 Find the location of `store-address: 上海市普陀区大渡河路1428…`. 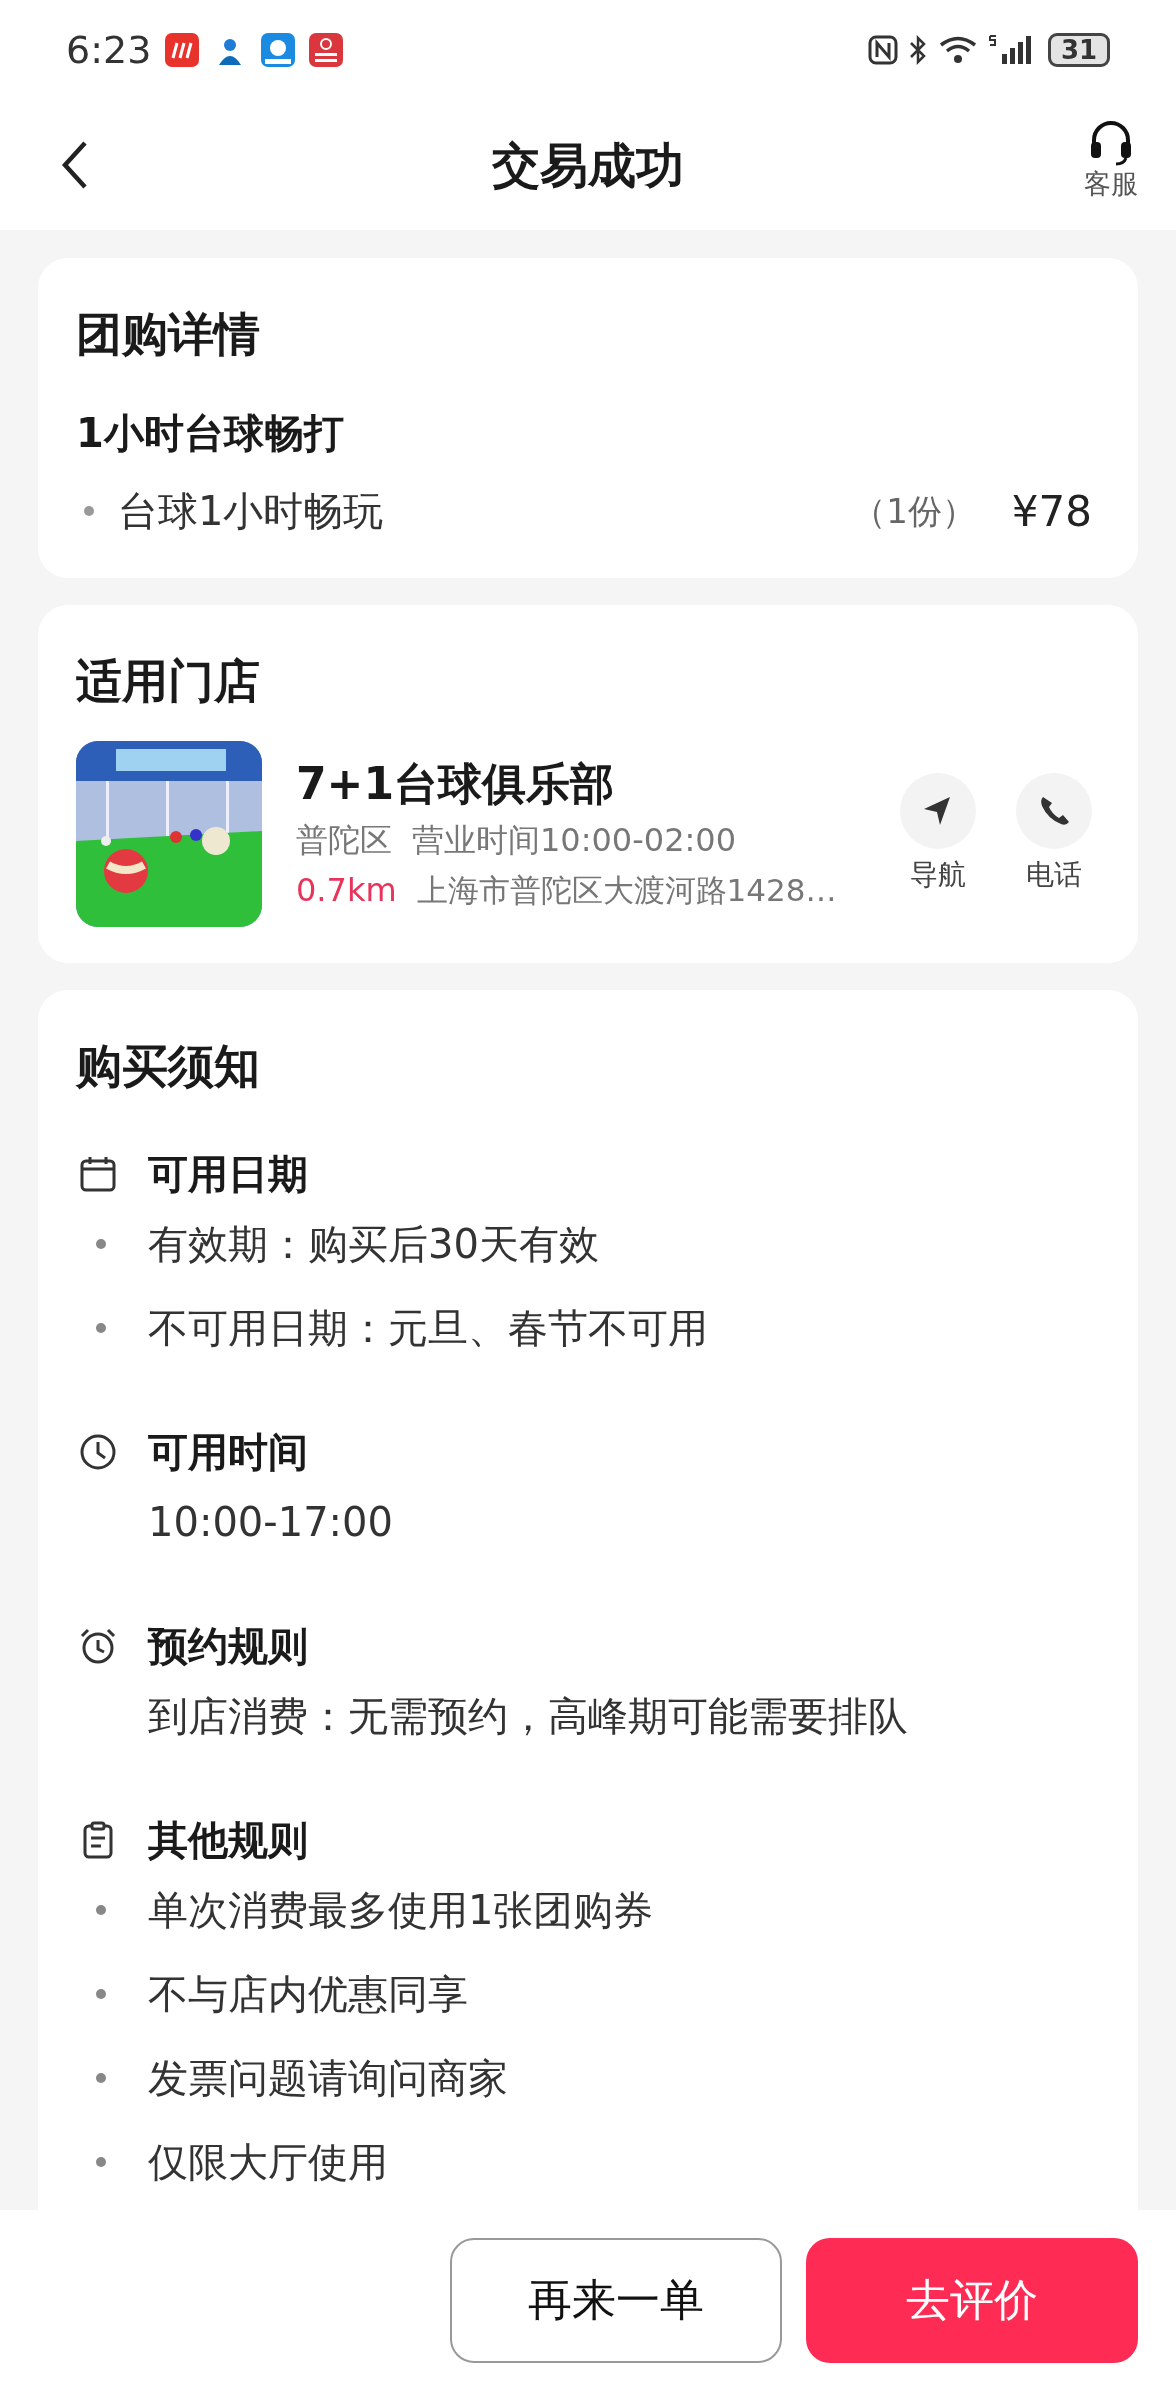

store-address: 上海市普陀区大渡河路1428… is located at coordinates (626, 890).